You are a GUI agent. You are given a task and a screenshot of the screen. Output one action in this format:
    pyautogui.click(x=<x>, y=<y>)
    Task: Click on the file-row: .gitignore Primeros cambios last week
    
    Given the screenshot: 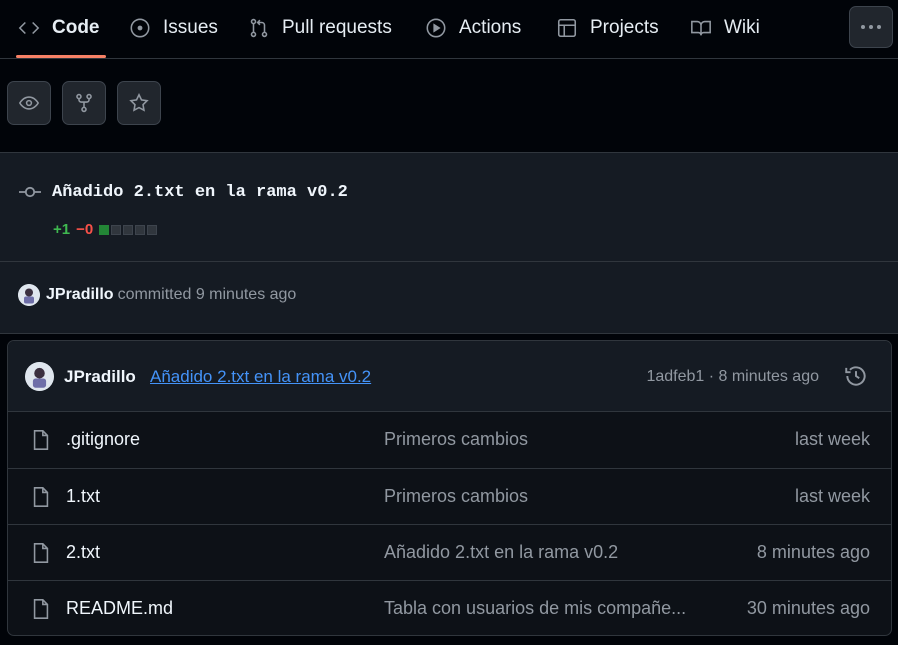 What is the action you would take?
    pyautogui.click(x=449, y=440)
    